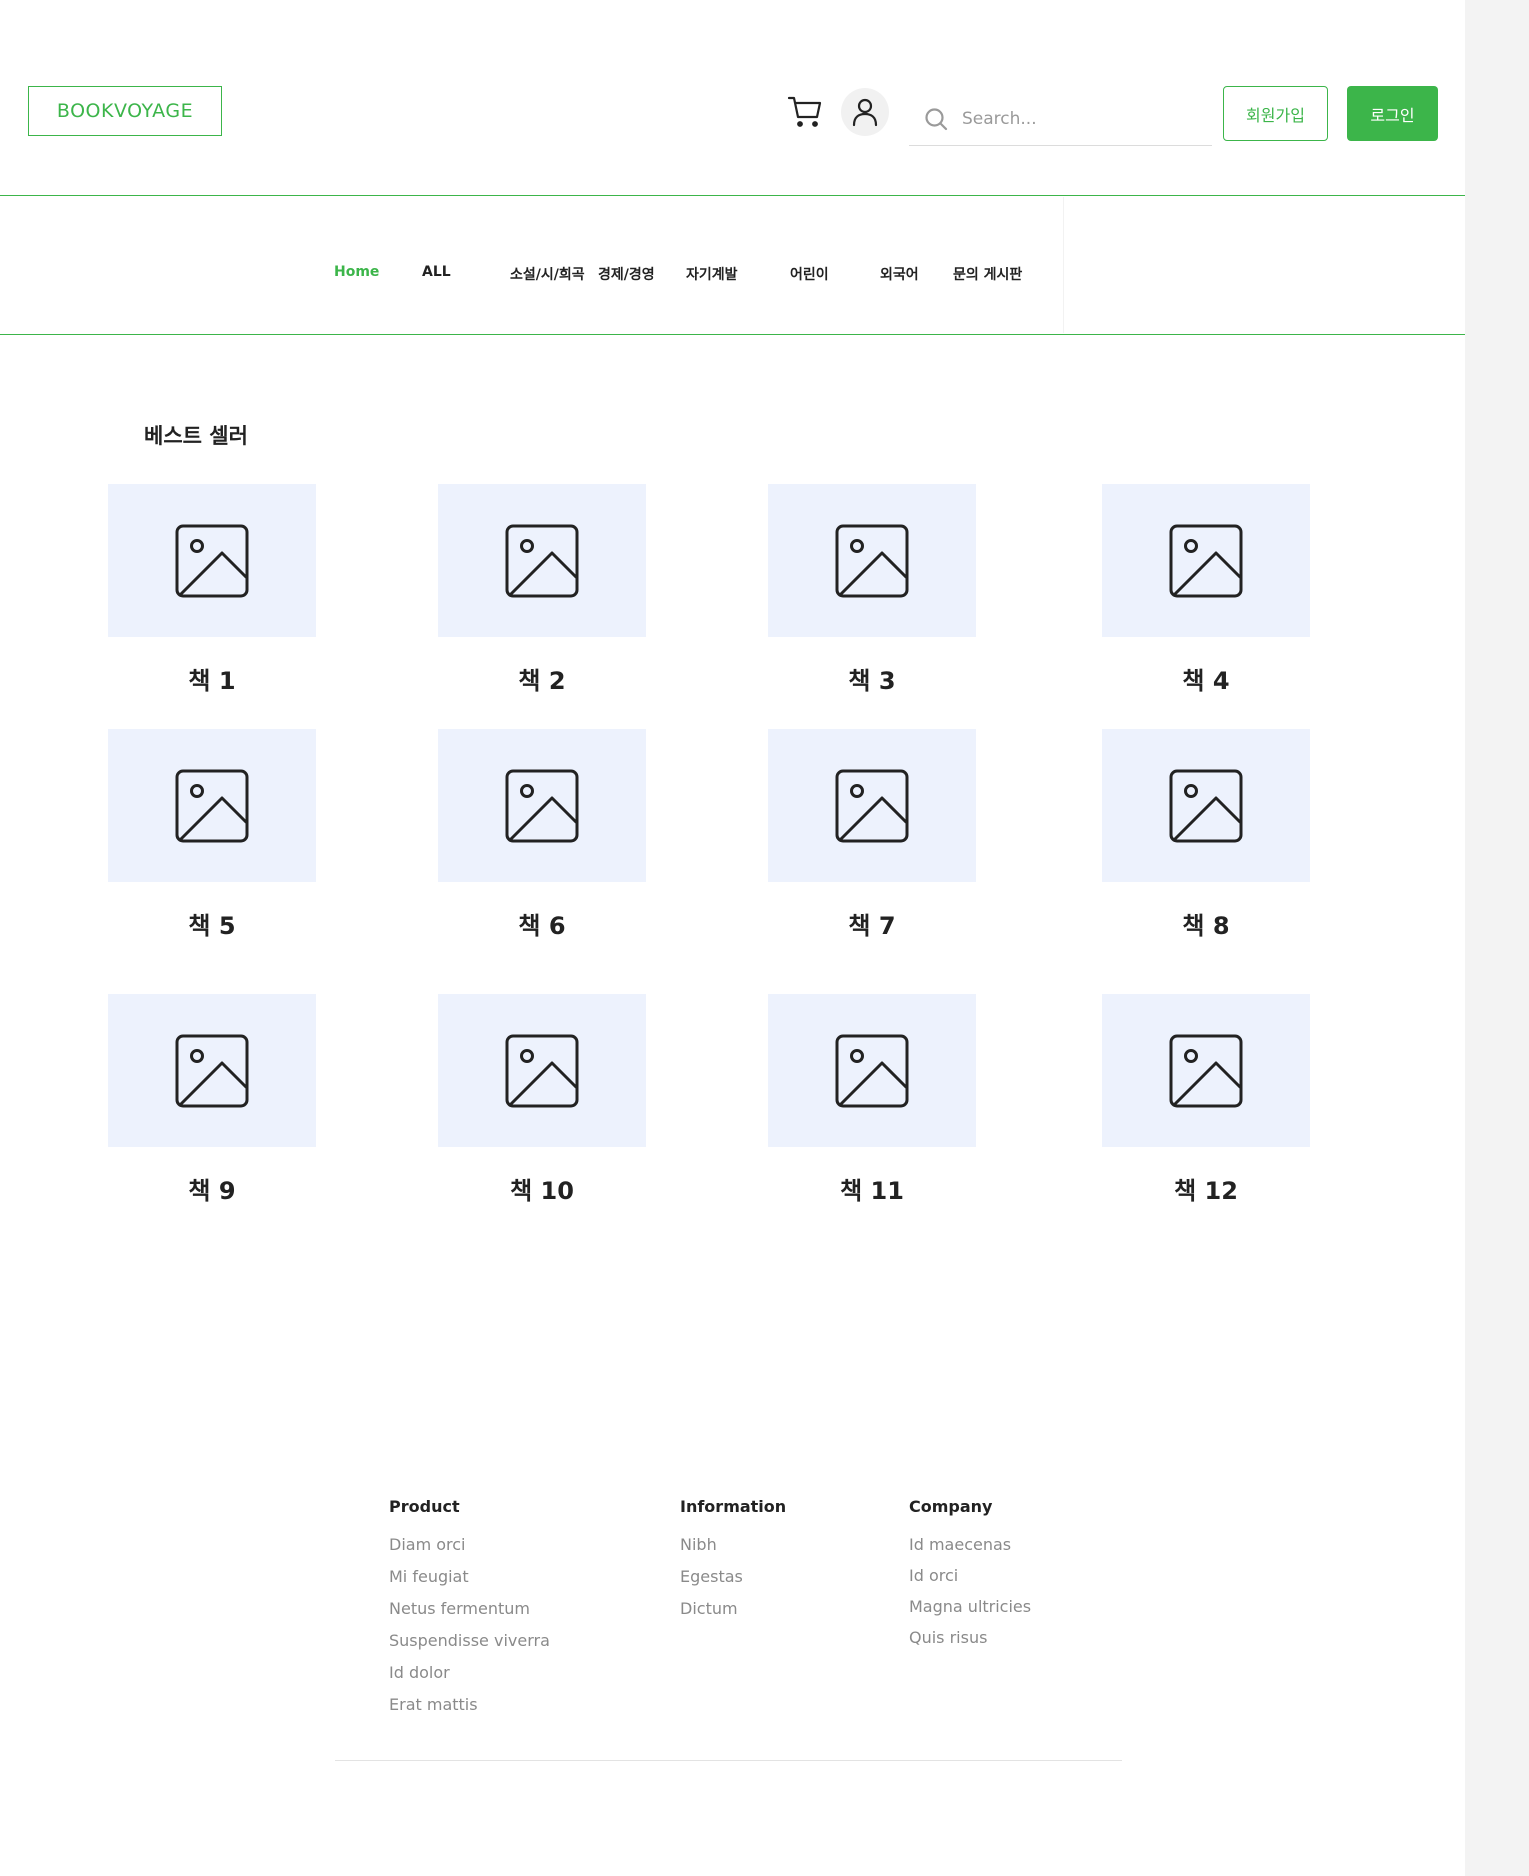 The width and height of the screenshot is (1529, 1876). What do you see at coordinates (809, 274) in the screenshot?
I see `nav-item-children: 어린이` at bounding box center [809, 274].